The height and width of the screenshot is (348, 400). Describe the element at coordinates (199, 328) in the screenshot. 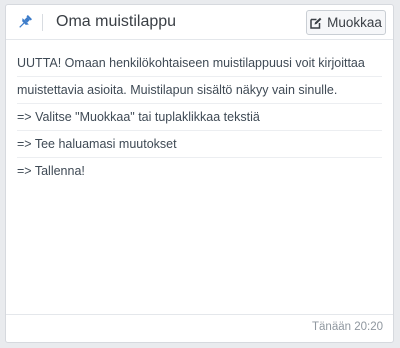

I see `note-footer: Tänään 20:20` at that location.